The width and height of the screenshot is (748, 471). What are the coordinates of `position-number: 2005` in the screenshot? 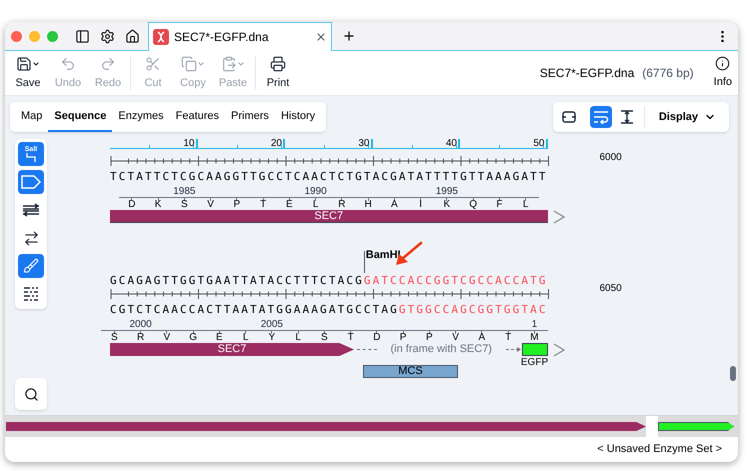 It's located at (271, 325).